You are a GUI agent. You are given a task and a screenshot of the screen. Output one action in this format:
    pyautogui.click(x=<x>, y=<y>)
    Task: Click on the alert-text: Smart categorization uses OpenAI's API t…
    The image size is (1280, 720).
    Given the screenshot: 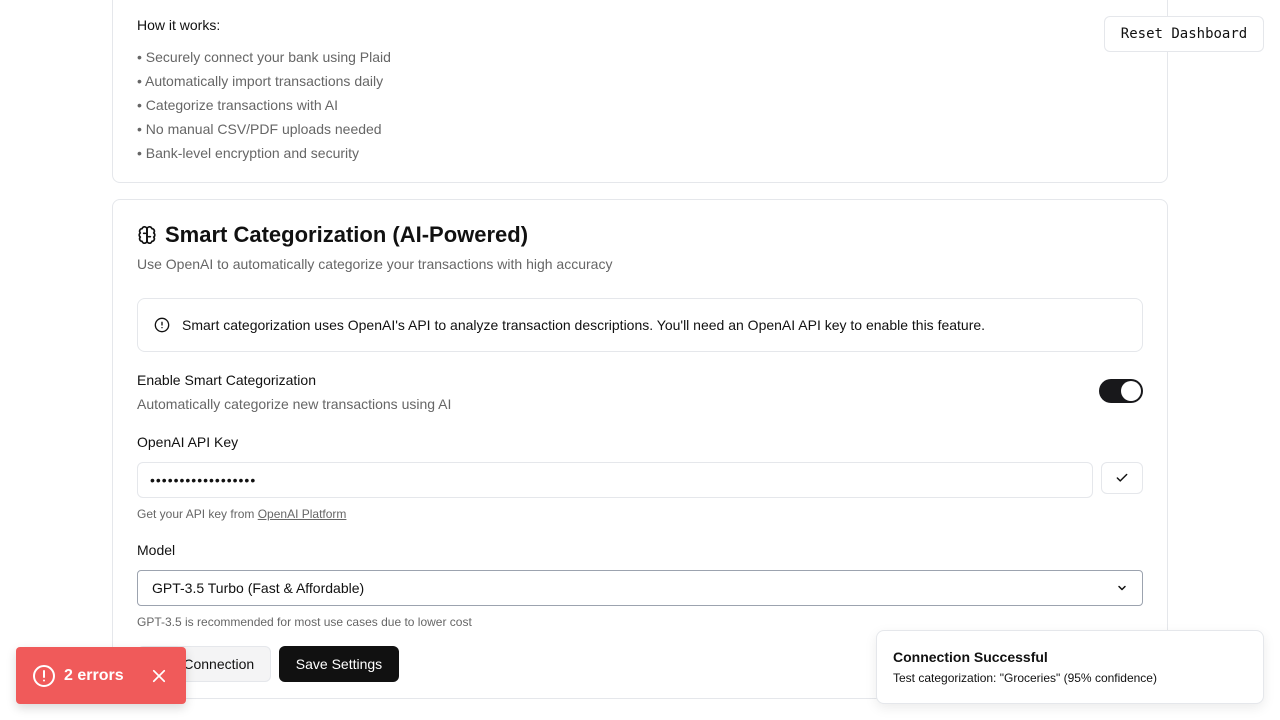 What is the action you would take?
    pyautogui.click(x=584, y=325)
    